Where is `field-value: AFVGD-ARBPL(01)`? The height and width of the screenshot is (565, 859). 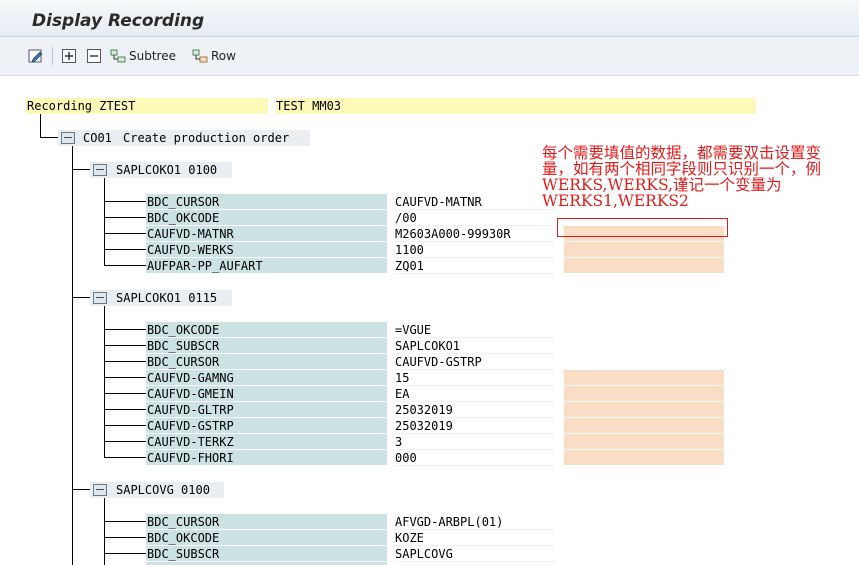
field-value: AFVGD-ARBPL(01) is located at coordinates (449, 522).